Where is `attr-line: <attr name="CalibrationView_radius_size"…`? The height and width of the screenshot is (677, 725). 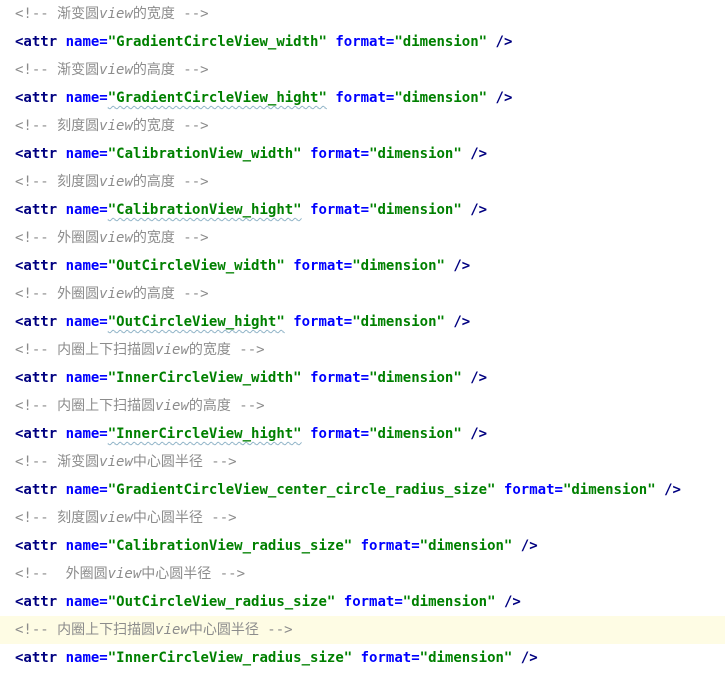
attr-line: <attr name="CalibrationView_radius_size"… is located at coordinates (362, 546).